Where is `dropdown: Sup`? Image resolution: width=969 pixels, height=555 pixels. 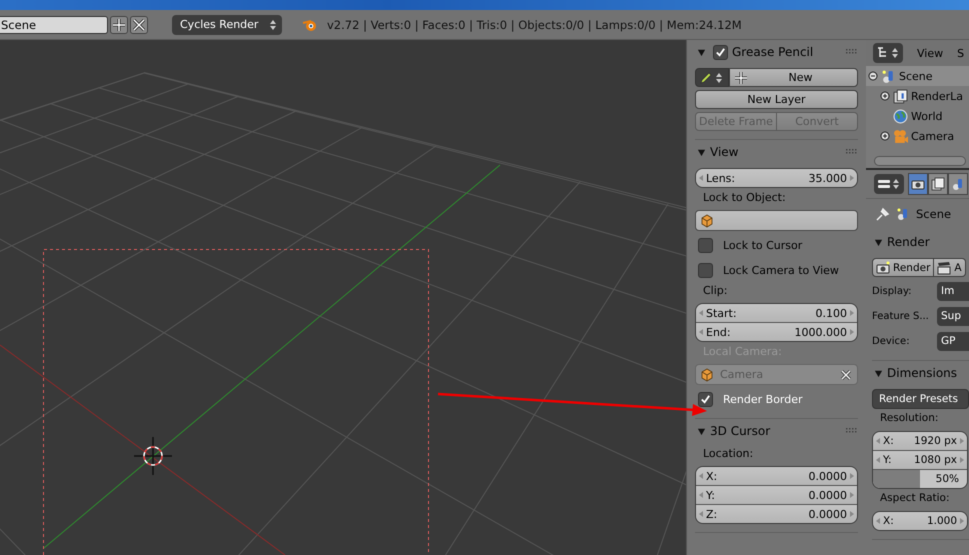 dropdown: Sup is located at coordinates (953, 316).